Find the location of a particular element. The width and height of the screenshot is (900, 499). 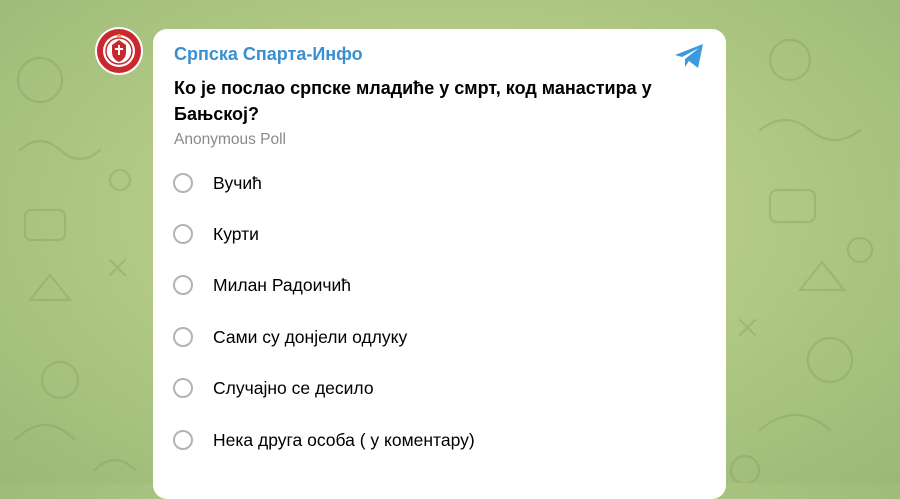

poll-option-label: Случајно се десило is located at coordinates (293, 387).